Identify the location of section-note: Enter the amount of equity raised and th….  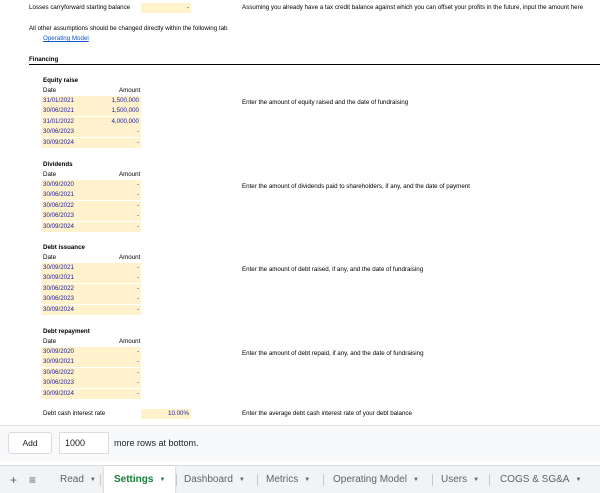
(325, 102).